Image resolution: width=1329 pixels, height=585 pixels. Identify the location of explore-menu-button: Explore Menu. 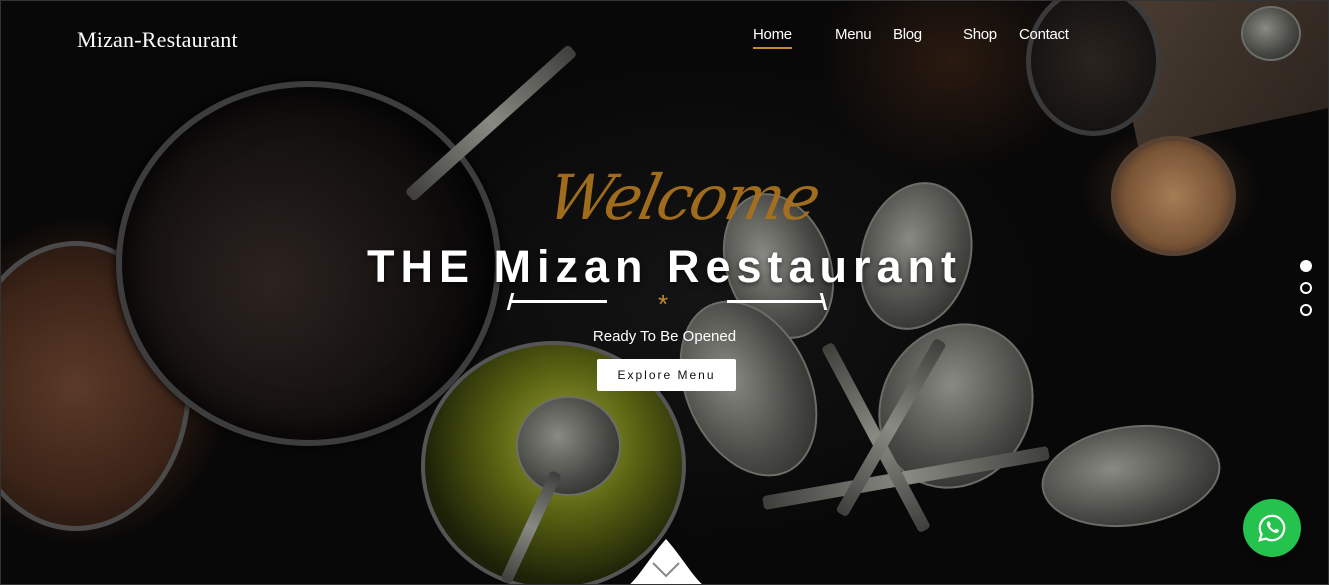
(666, 375).